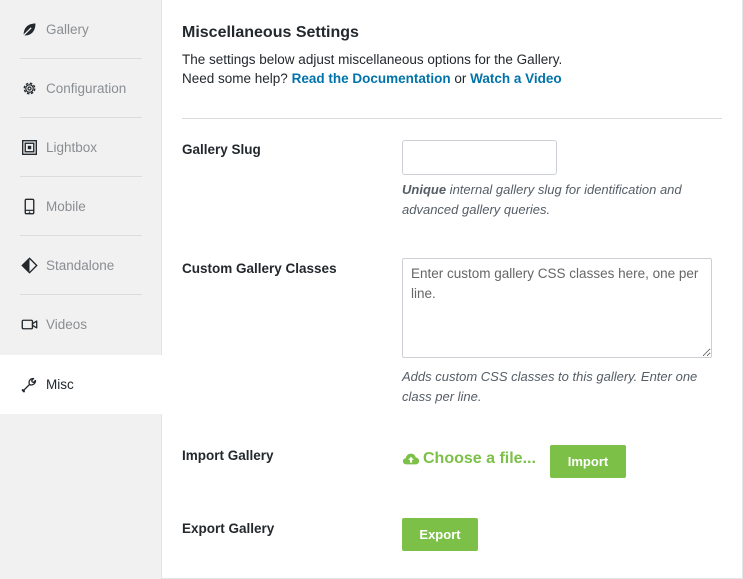 This screenshot has width=743, height=579. I want to click on custom-classes-textarea, so click(557, 308).